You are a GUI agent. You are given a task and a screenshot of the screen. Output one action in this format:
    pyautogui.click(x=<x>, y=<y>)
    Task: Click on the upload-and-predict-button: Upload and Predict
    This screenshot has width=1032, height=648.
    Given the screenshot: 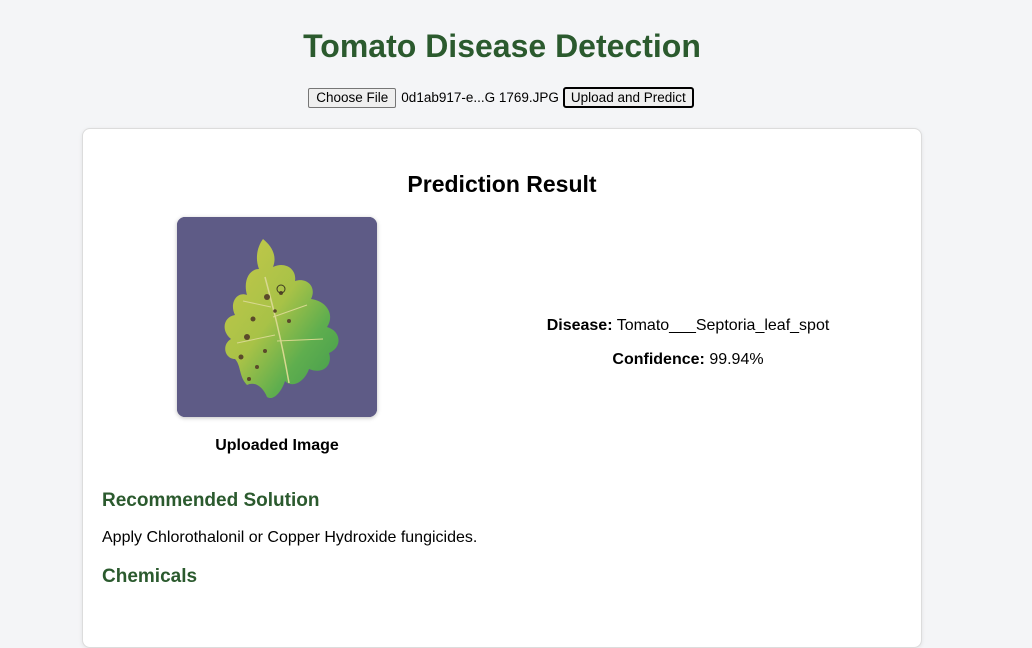 What is the action you would take?
    pyautogui.click(x=628, y=97)
    